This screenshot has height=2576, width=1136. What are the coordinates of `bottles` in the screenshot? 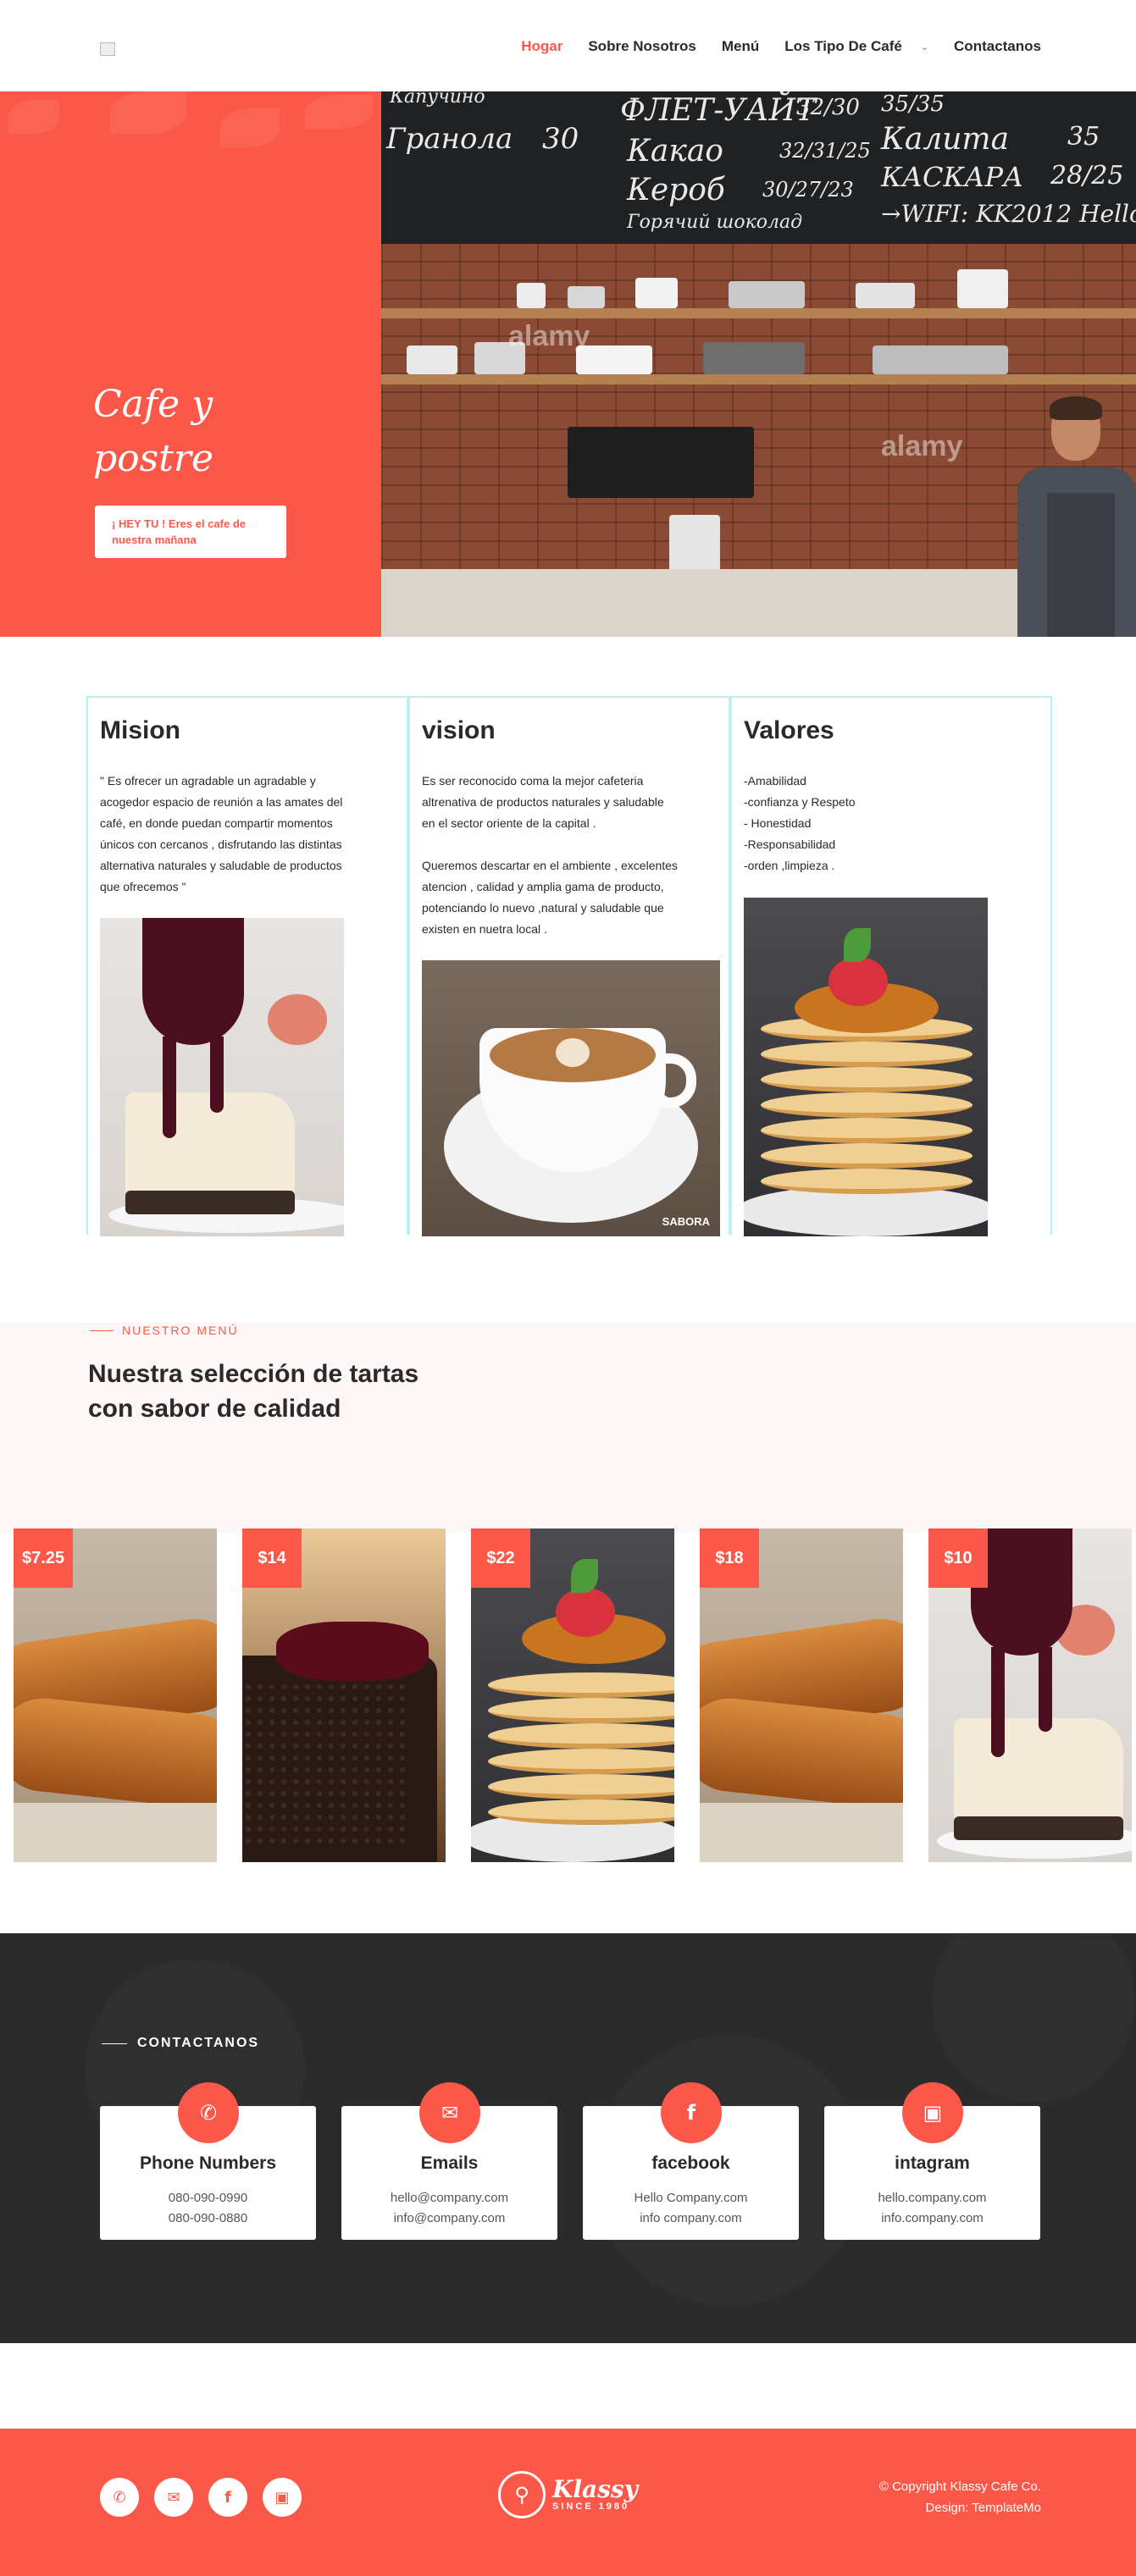 It's located at (661, 463).